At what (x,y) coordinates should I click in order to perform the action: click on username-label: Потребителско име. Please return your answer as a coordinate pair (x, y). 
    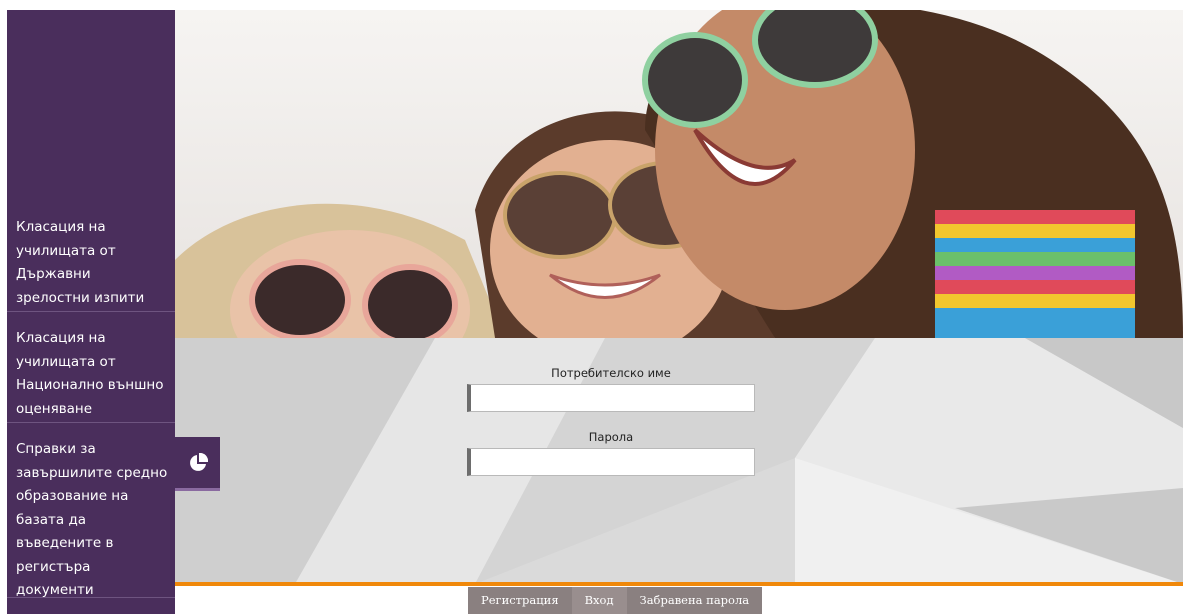
    Looking at the image, I should click on (611, 373).